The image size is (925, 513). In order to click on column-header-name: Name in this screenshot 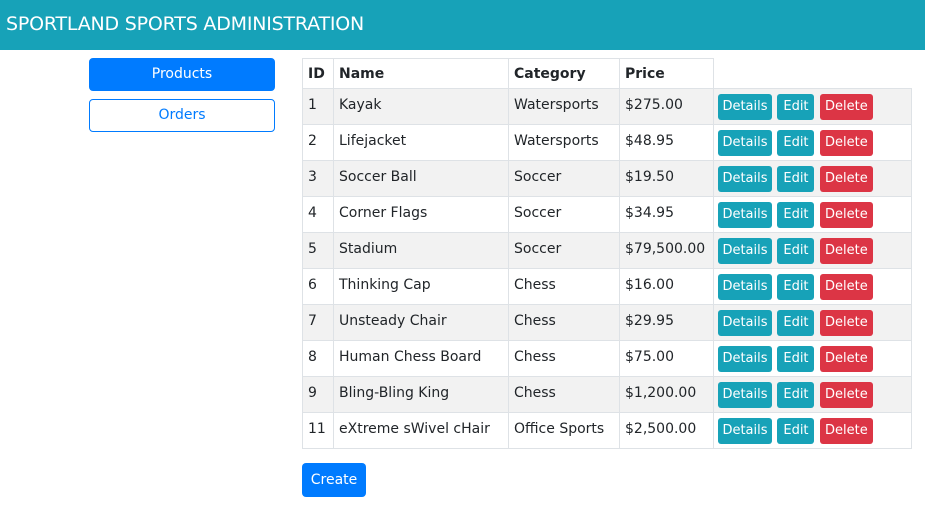, I will do `click(421, 73)`.